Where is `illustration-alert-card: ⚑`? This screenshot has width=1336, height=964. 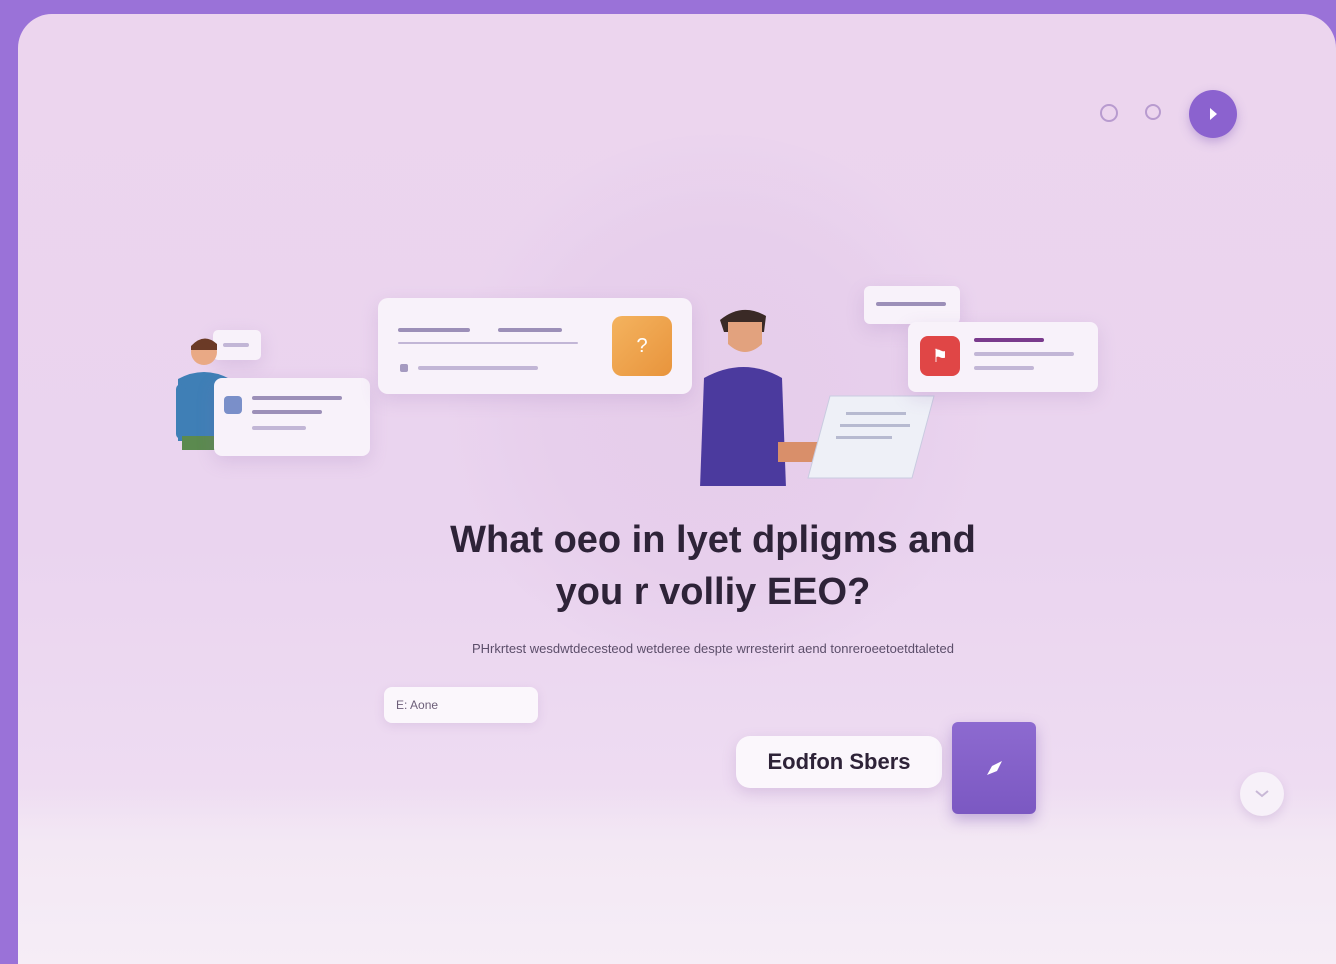 illustration-alert-card: ⚑ is located at coordinates (1003, 357).